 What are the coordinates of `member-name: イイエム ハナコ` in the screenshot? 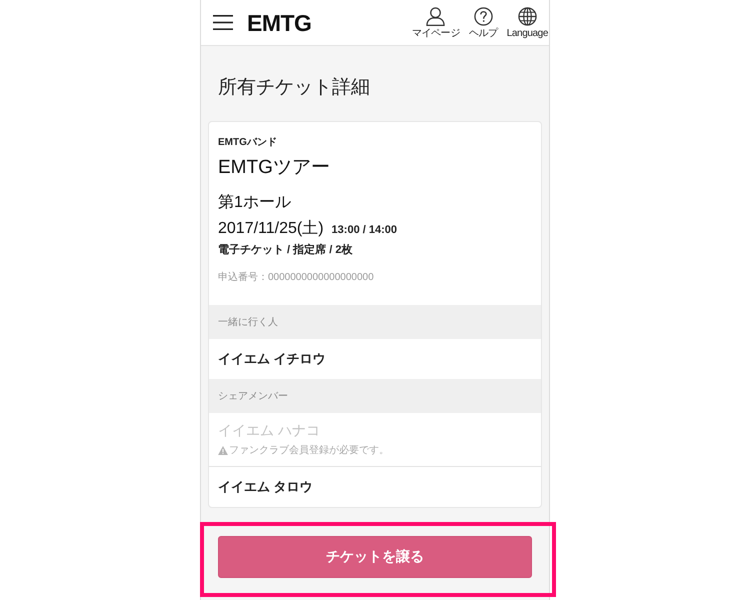 It's located at (269, 431).